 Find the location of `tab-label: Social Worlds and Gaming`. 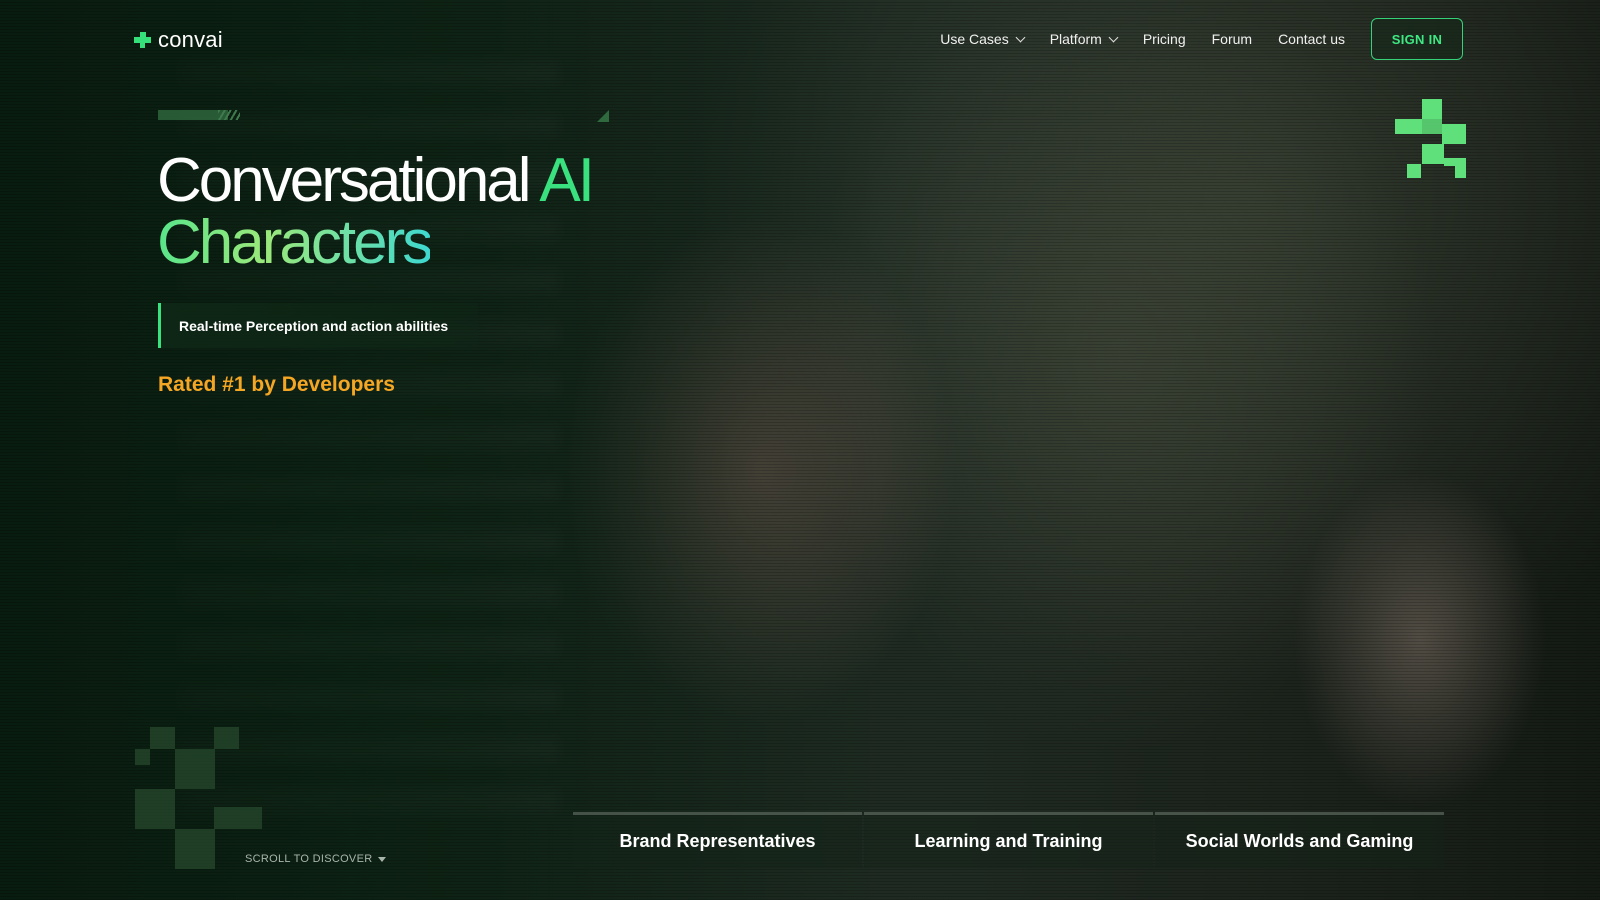

tab-label: Social Worlds and Gaming is located at coordinates (1299, 841).